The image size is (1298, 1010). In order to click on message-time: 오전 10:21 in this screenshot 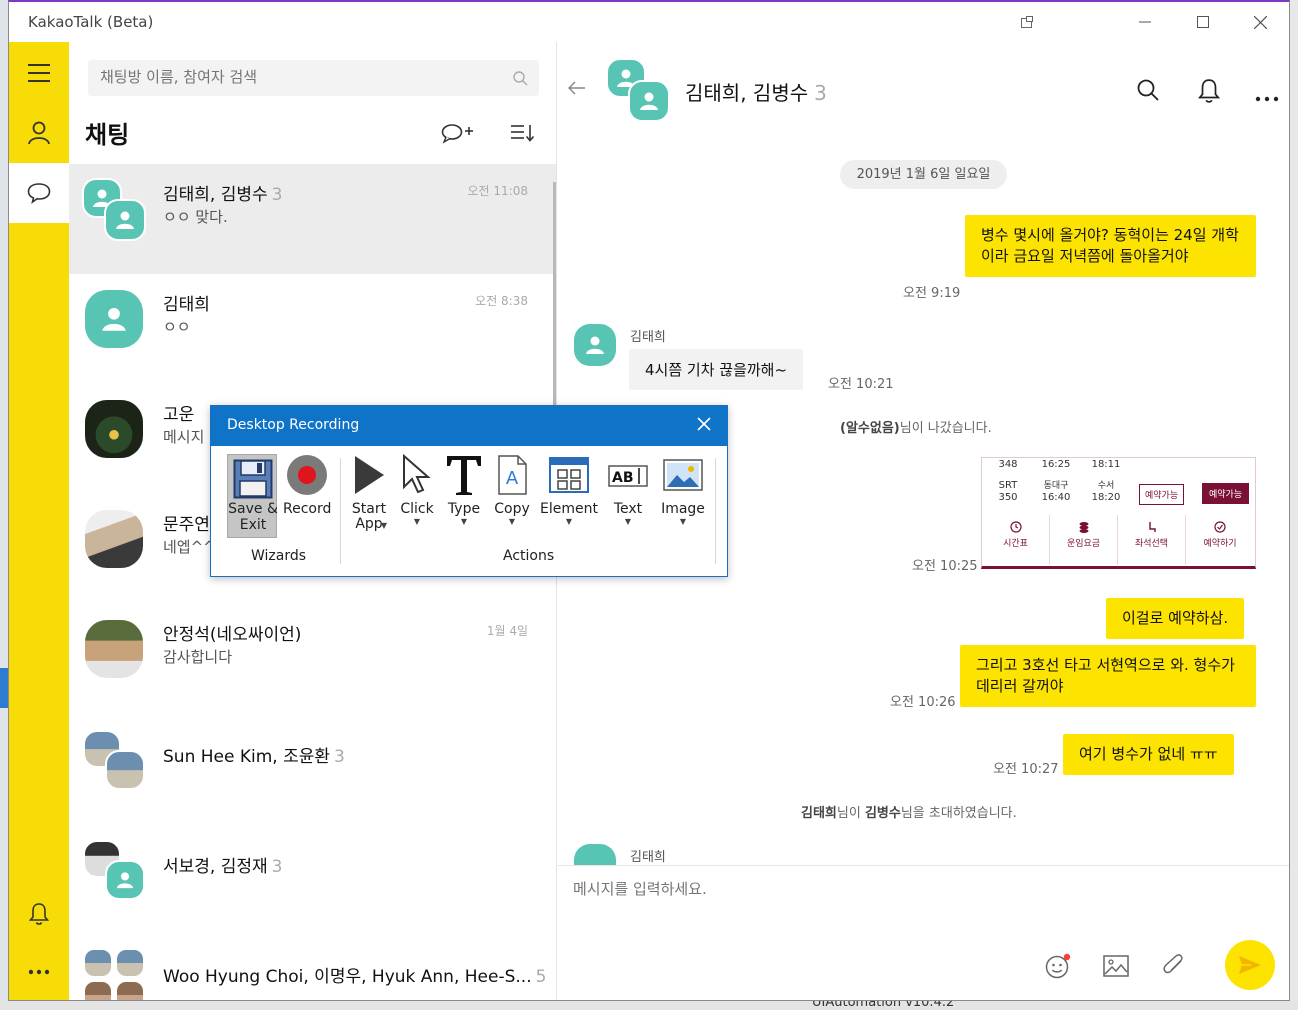, I will do `click(861, 384)`.